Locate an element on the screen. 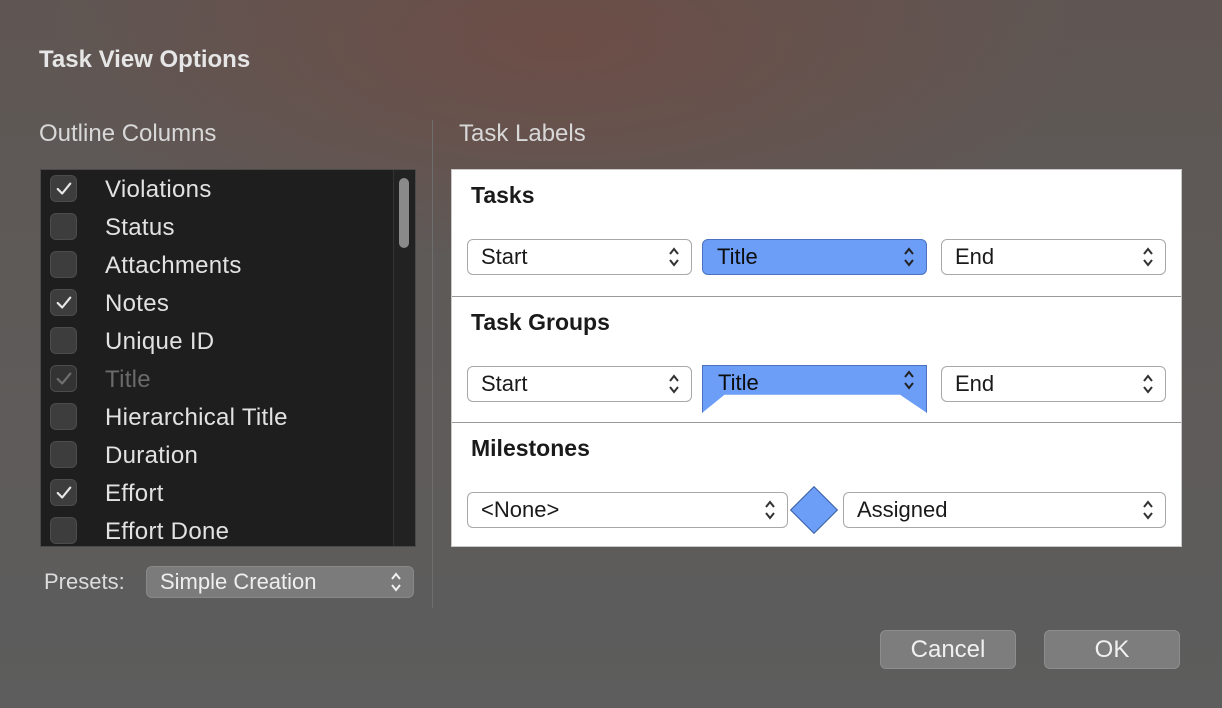  task-groups-group: Task Groups Start Title End is located at coordinates (816, 359).